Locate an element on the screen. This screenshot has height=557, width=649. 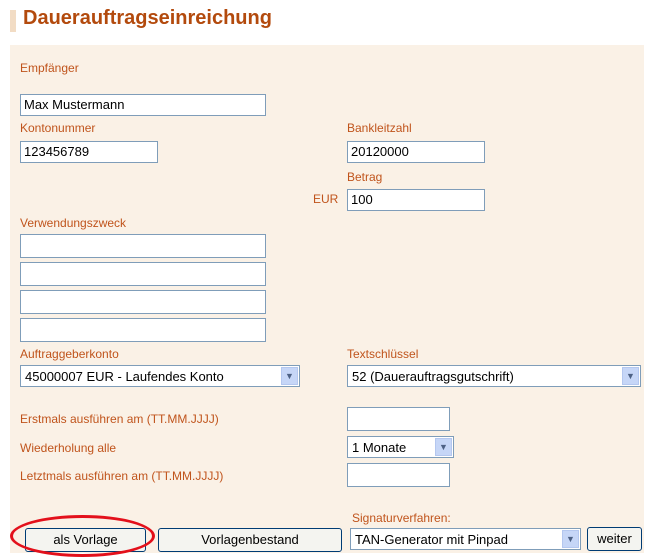
signaturverfahren-select: TAN-Generator mit Pinpad ▼ is located at coordinates (465, 539).